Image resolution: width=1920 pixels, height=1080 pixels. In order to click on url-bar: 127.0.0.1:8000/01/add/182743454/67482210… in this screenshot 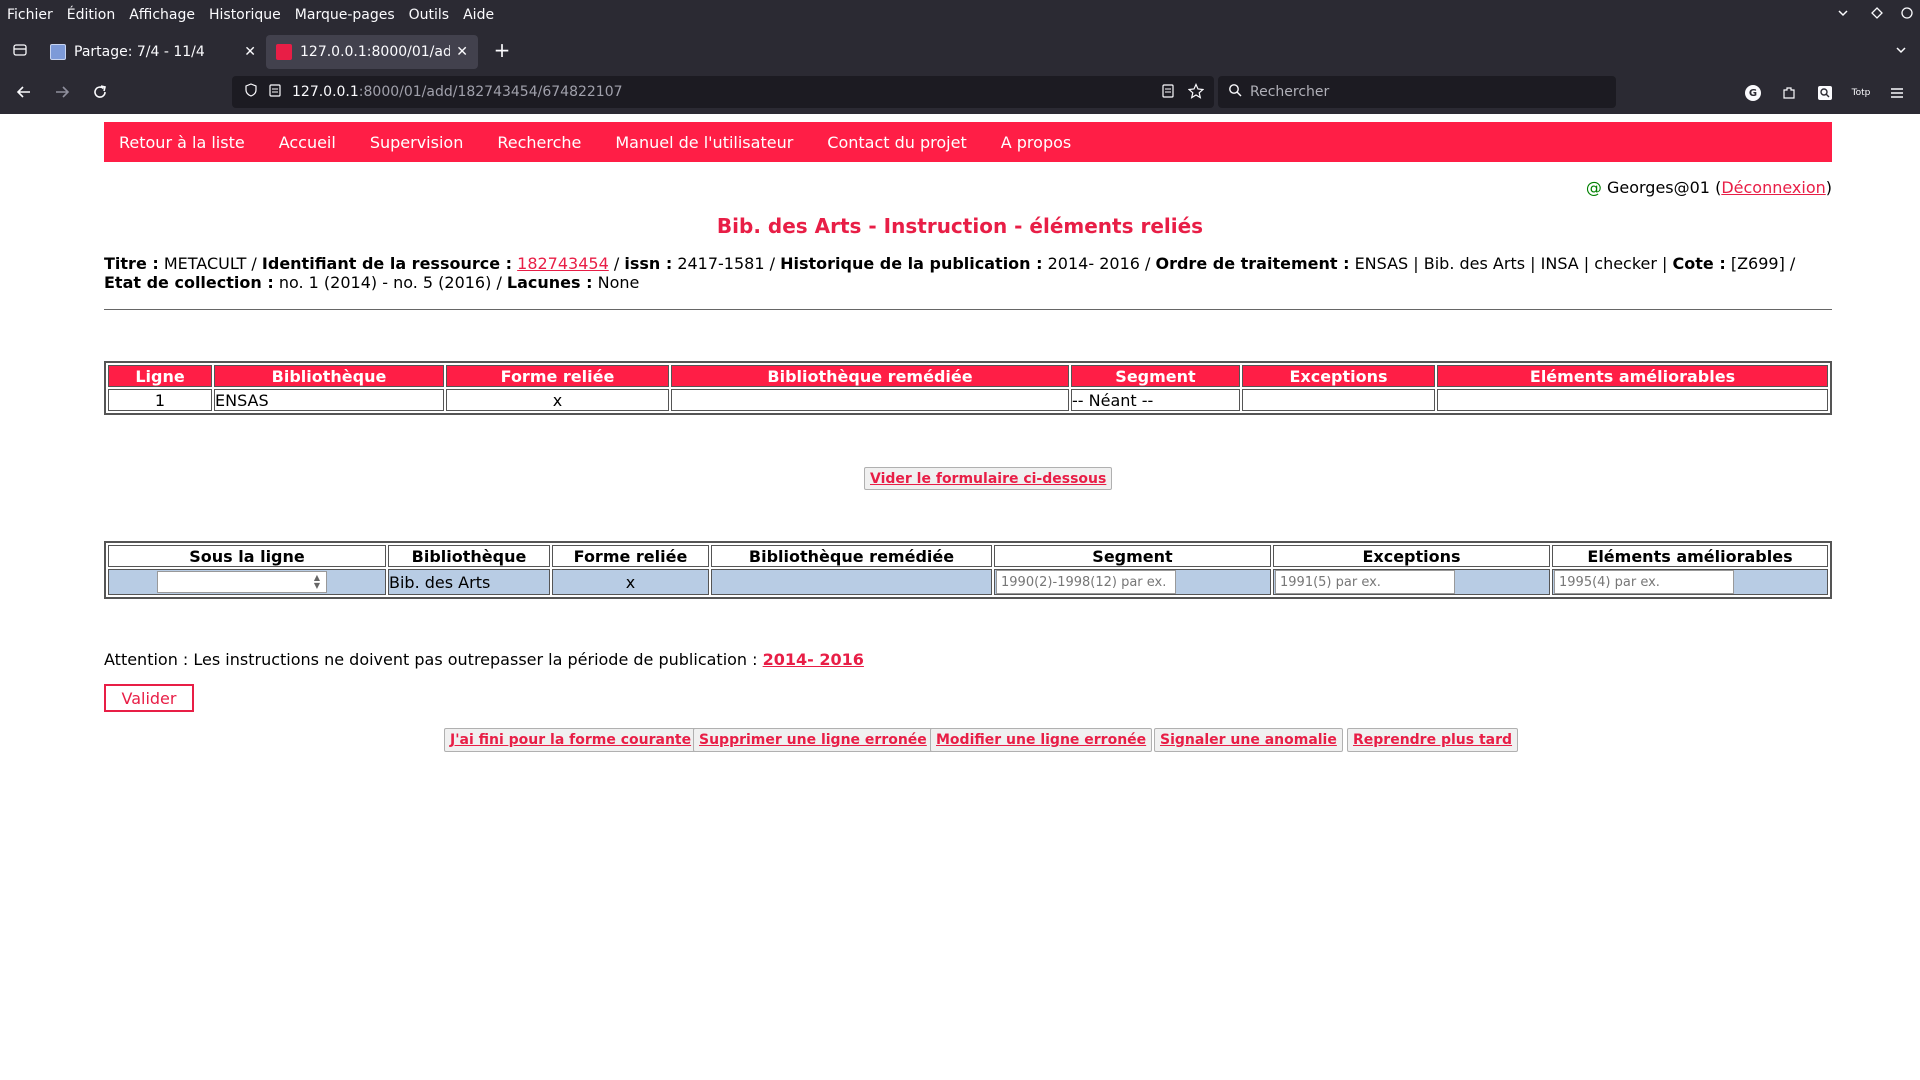, I will do `click(723, 92)`.